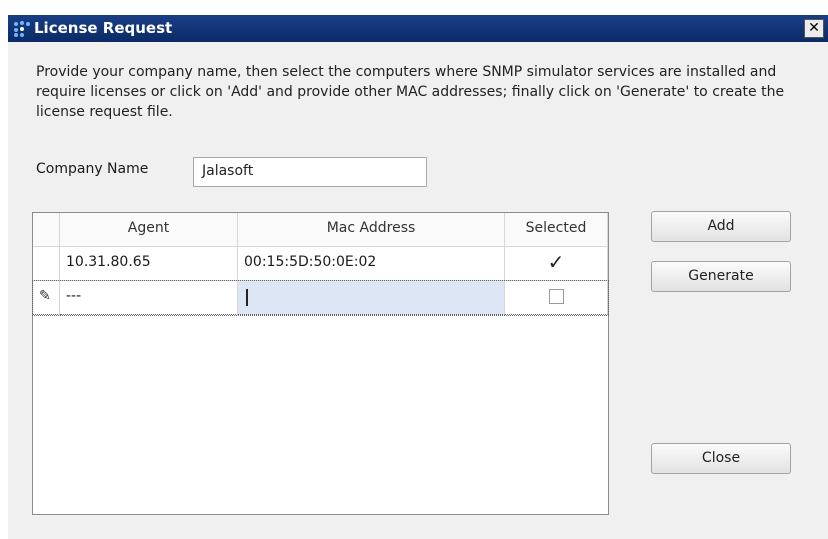 Image resolution: width=828 pixels, height=539 pixels. What do you see at coordinates (149, 230) in the screenshot?
I see `column-header-agent: Agent` at bounding box center [149, 230].